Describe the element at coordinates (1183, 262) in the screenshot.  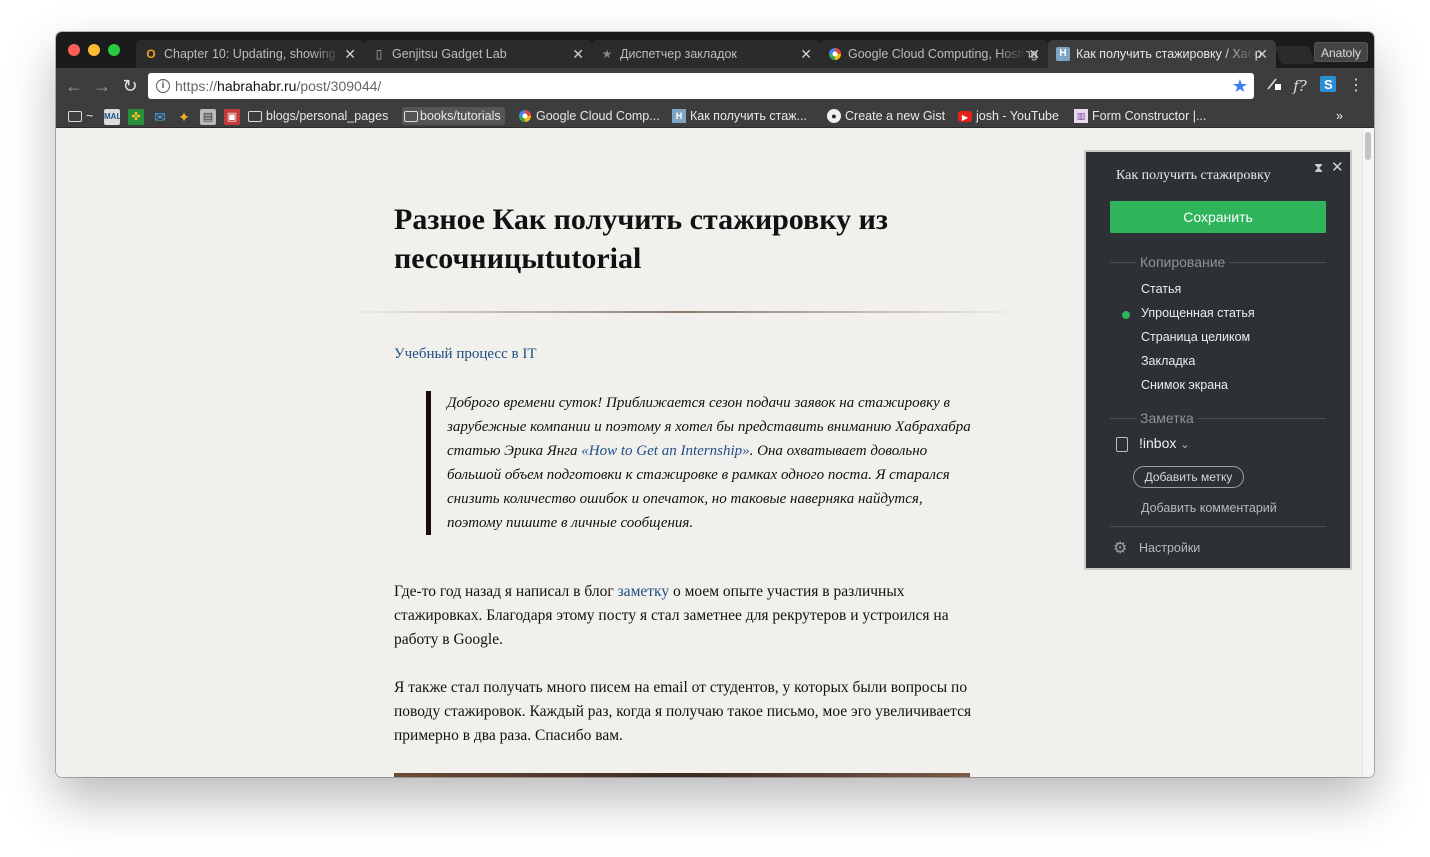
I see `section-label: Копирование` at that location.